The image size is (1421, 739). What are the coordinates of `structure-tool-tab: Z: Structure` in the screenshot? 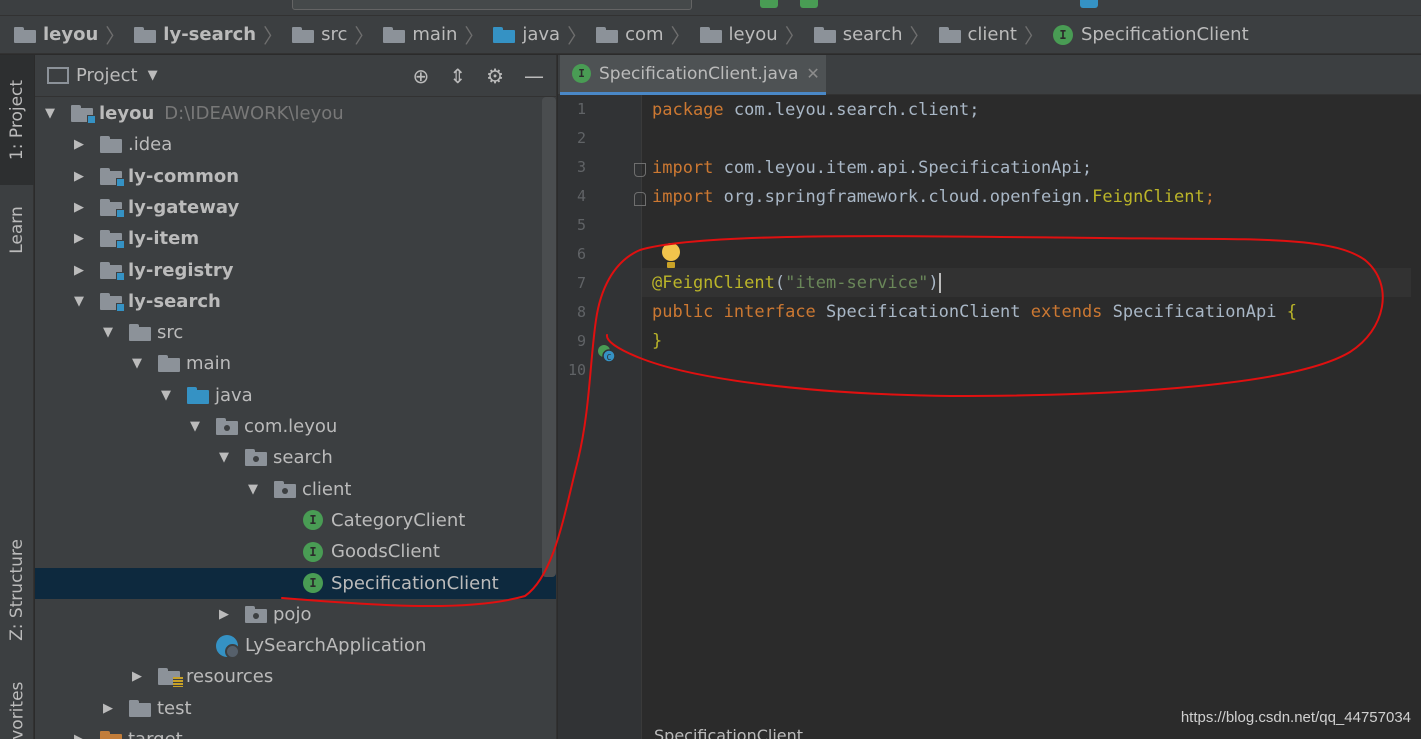 It's located at (17, 590).